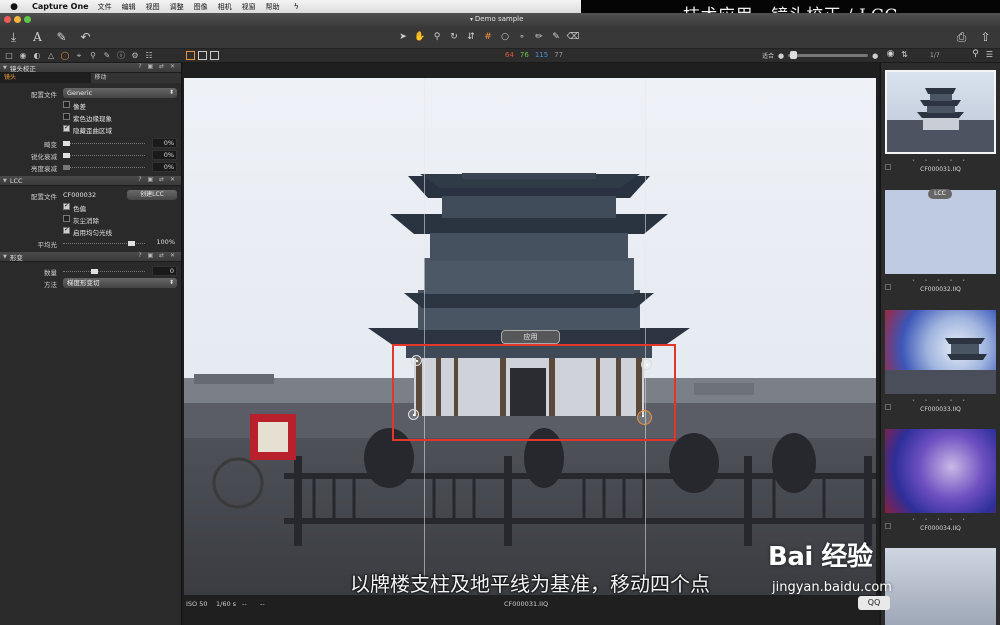  I want to click on apple-icon: ●, so click(14, 7).